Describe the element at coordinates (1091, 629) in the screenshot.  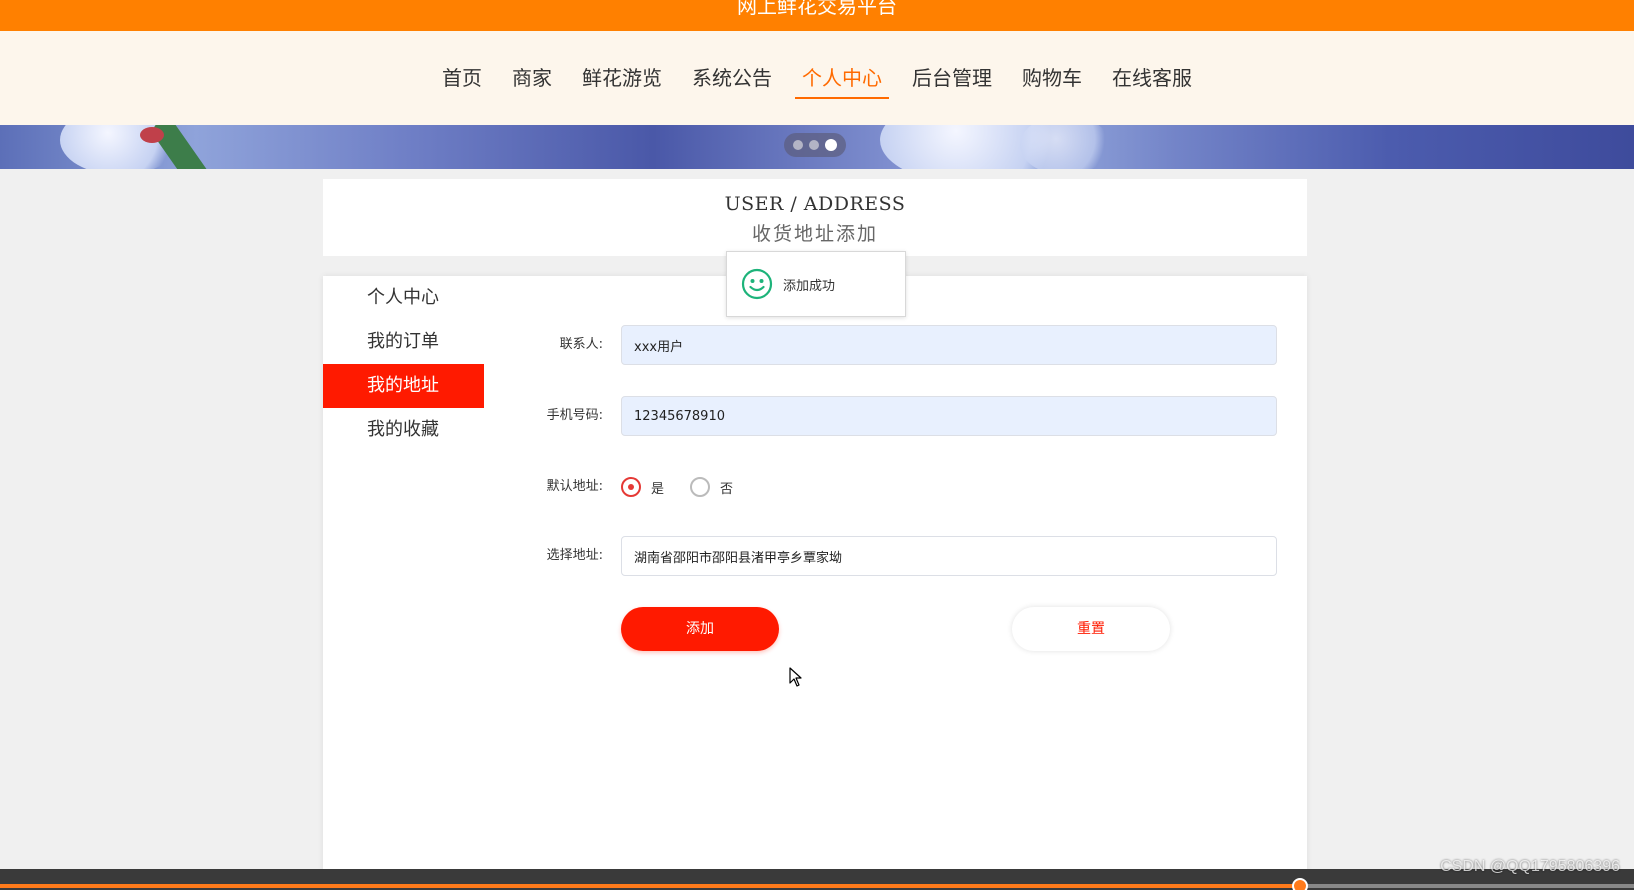
I see `reset-button: 重置` at that location.